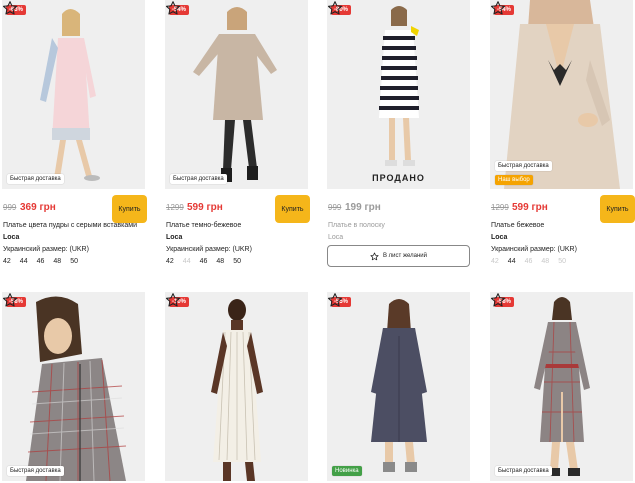  Describe the element at coordinates (236, 94) in the screenshot. I see `product-photo: -54% Быстрая доставка` at that location.